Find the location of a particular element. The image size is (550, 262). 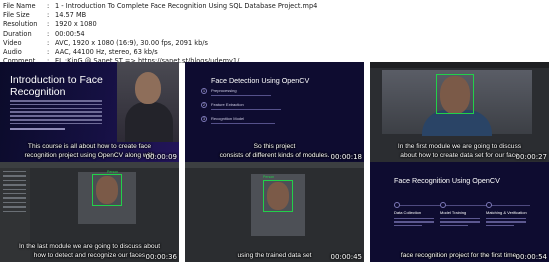

step-number: 1 is located at coordinates (204, 91).